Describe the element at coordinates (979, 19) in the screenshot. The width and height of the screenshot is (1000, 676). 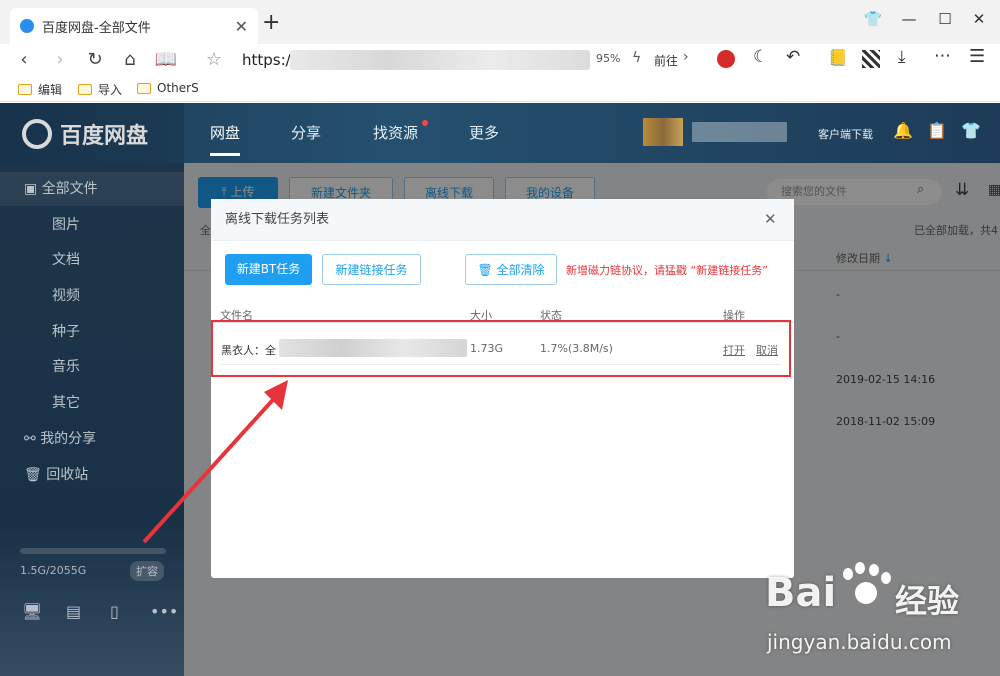
I see `close-window-icon: ✕` at that location.